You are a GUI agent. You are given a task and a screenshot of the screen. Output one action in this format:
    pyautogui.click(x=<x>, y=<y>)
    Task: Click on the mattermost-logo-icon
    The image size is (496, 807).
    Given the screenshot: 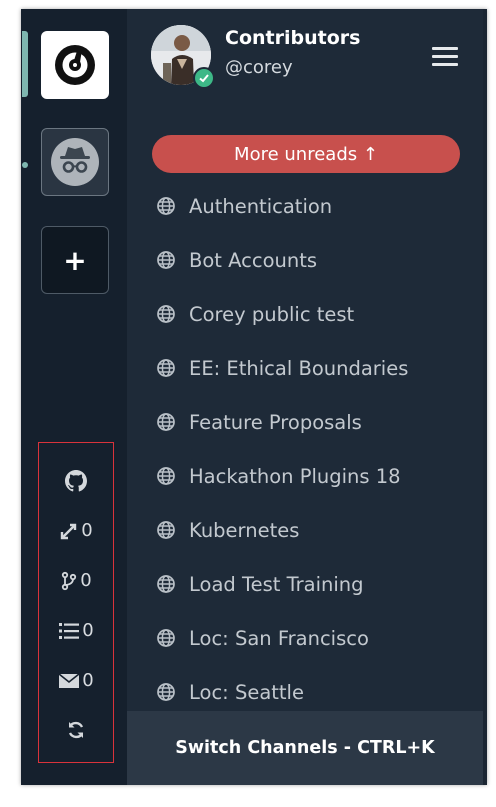 What is the action you would take?
    pyautogui.click(x=75, y=65)
    